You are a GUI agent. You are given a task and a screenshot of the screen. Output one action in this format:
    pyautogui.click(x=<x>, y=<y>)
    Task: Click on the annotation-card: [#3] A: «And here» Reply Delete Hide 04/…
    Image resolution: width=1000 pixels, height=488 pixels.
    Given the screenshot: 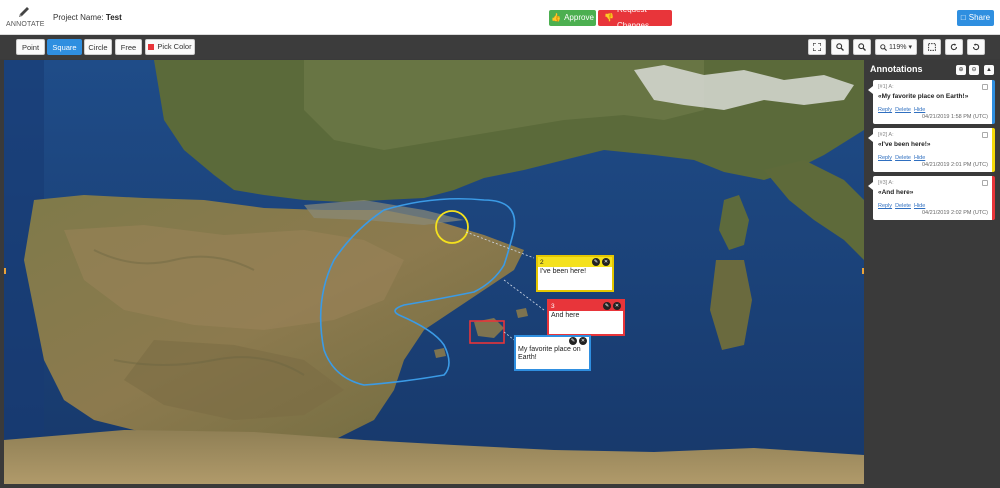 What is the action you would take?
    pyautogui.click(x=931, y=198)
    